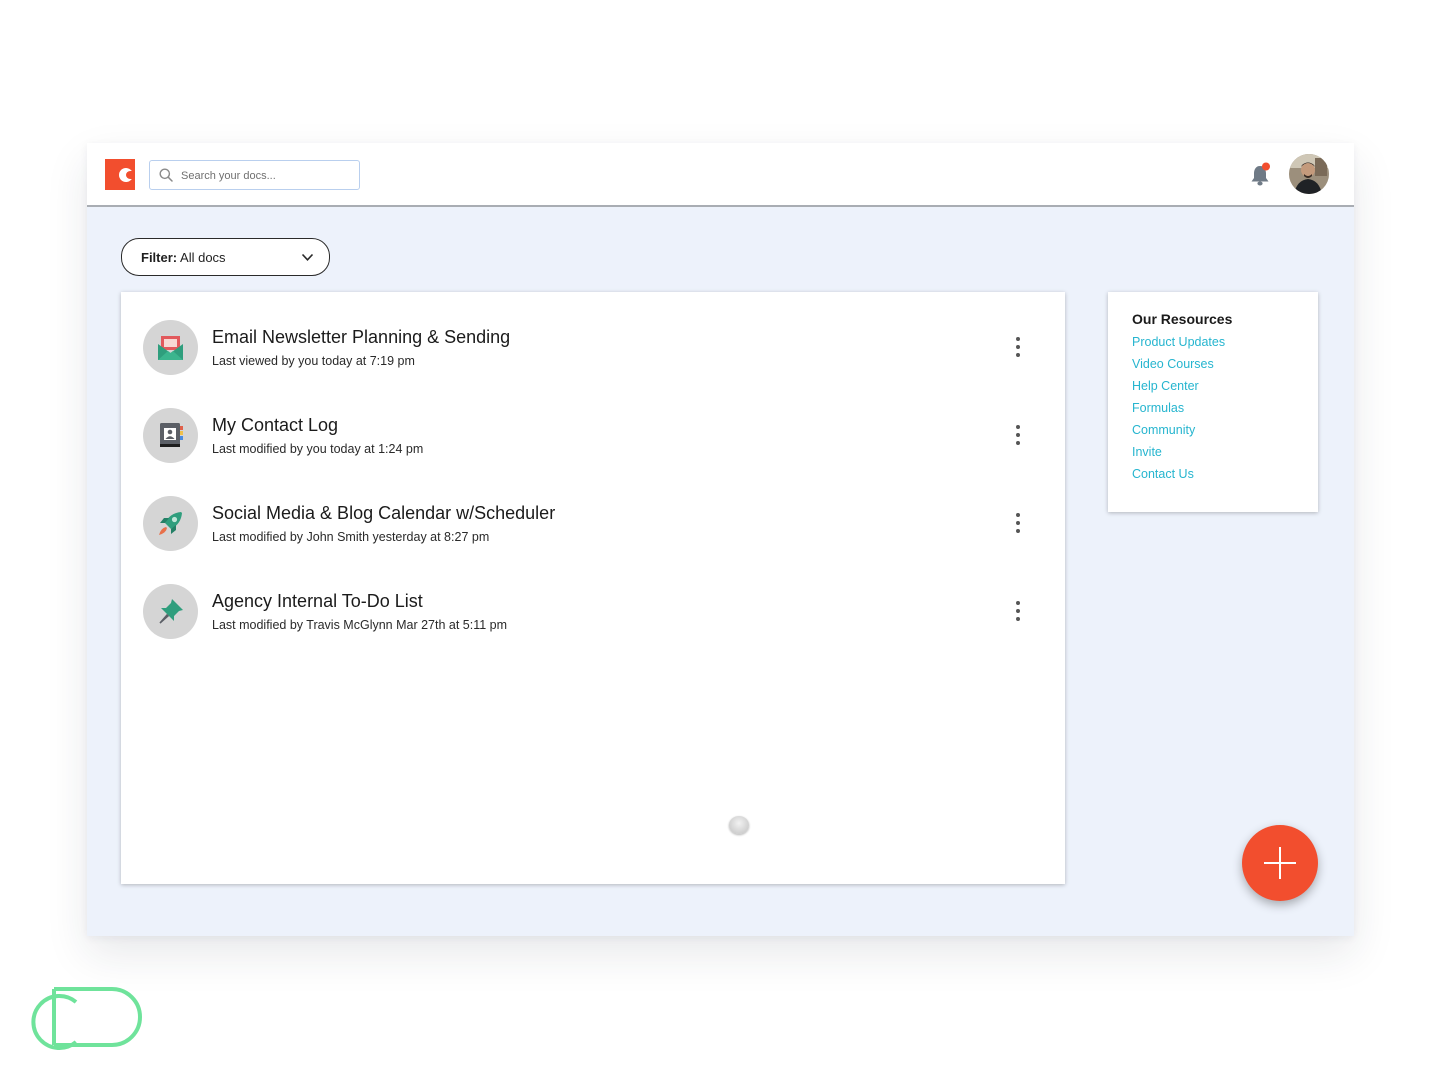 The image size is (1440, 1080). I want to click on filter-dropdown: Filter: All docs, so click(225, 257).